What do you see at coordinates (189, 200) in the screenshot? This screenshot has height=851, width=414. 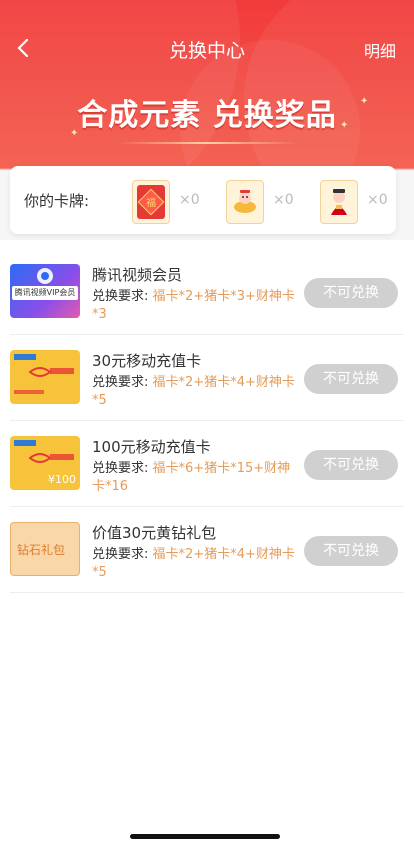 I see `fu-card-count: ×0` at bounding box center [189, 200].